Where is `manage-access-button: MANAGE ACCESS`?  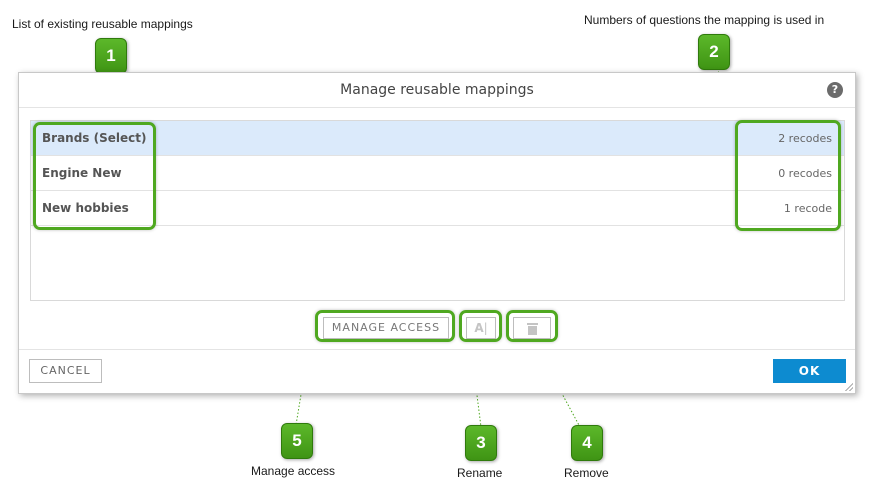
manage-access-button: MANAGE ACCESS is located at coordinates (386, 328).